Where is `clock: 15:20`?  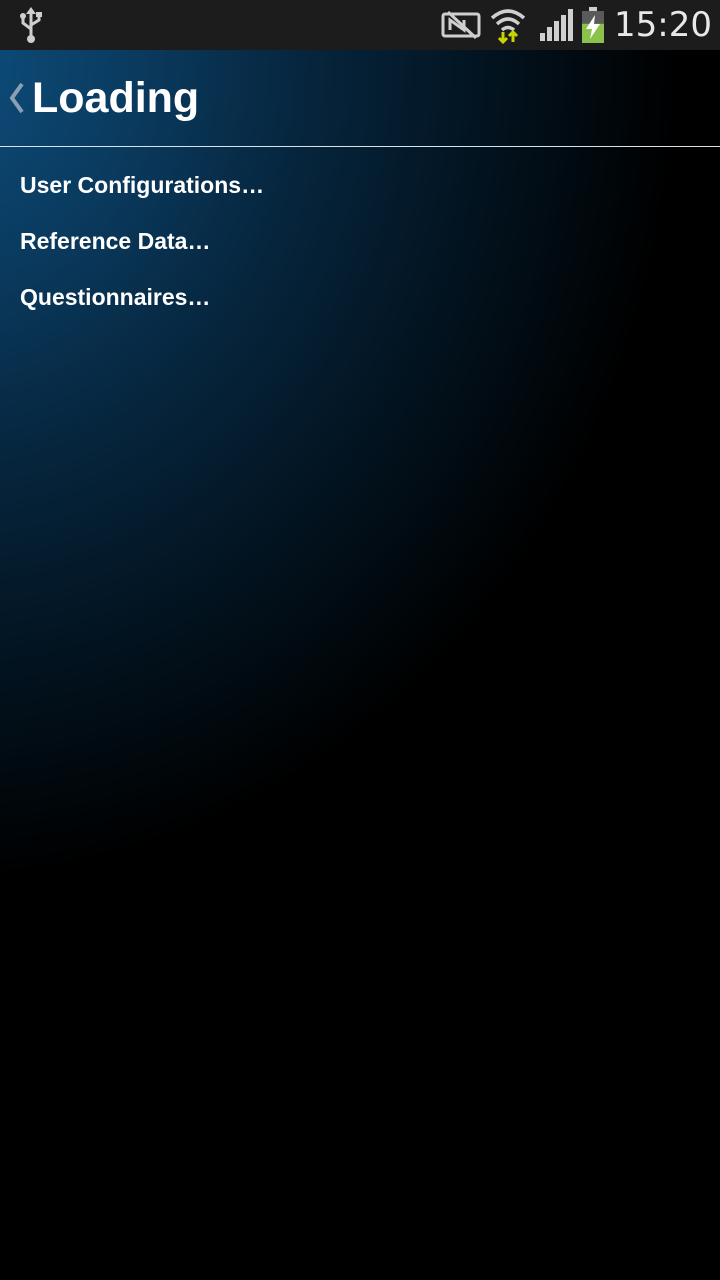 clock: 15:20 is located at coordinates (663, 25).